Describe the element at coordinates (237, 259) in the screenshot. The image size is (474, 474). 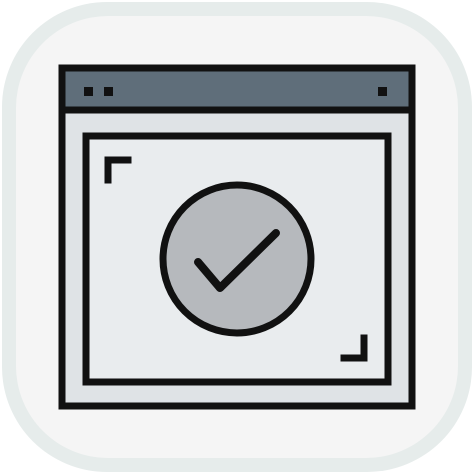
I see `check-circle` at that location.